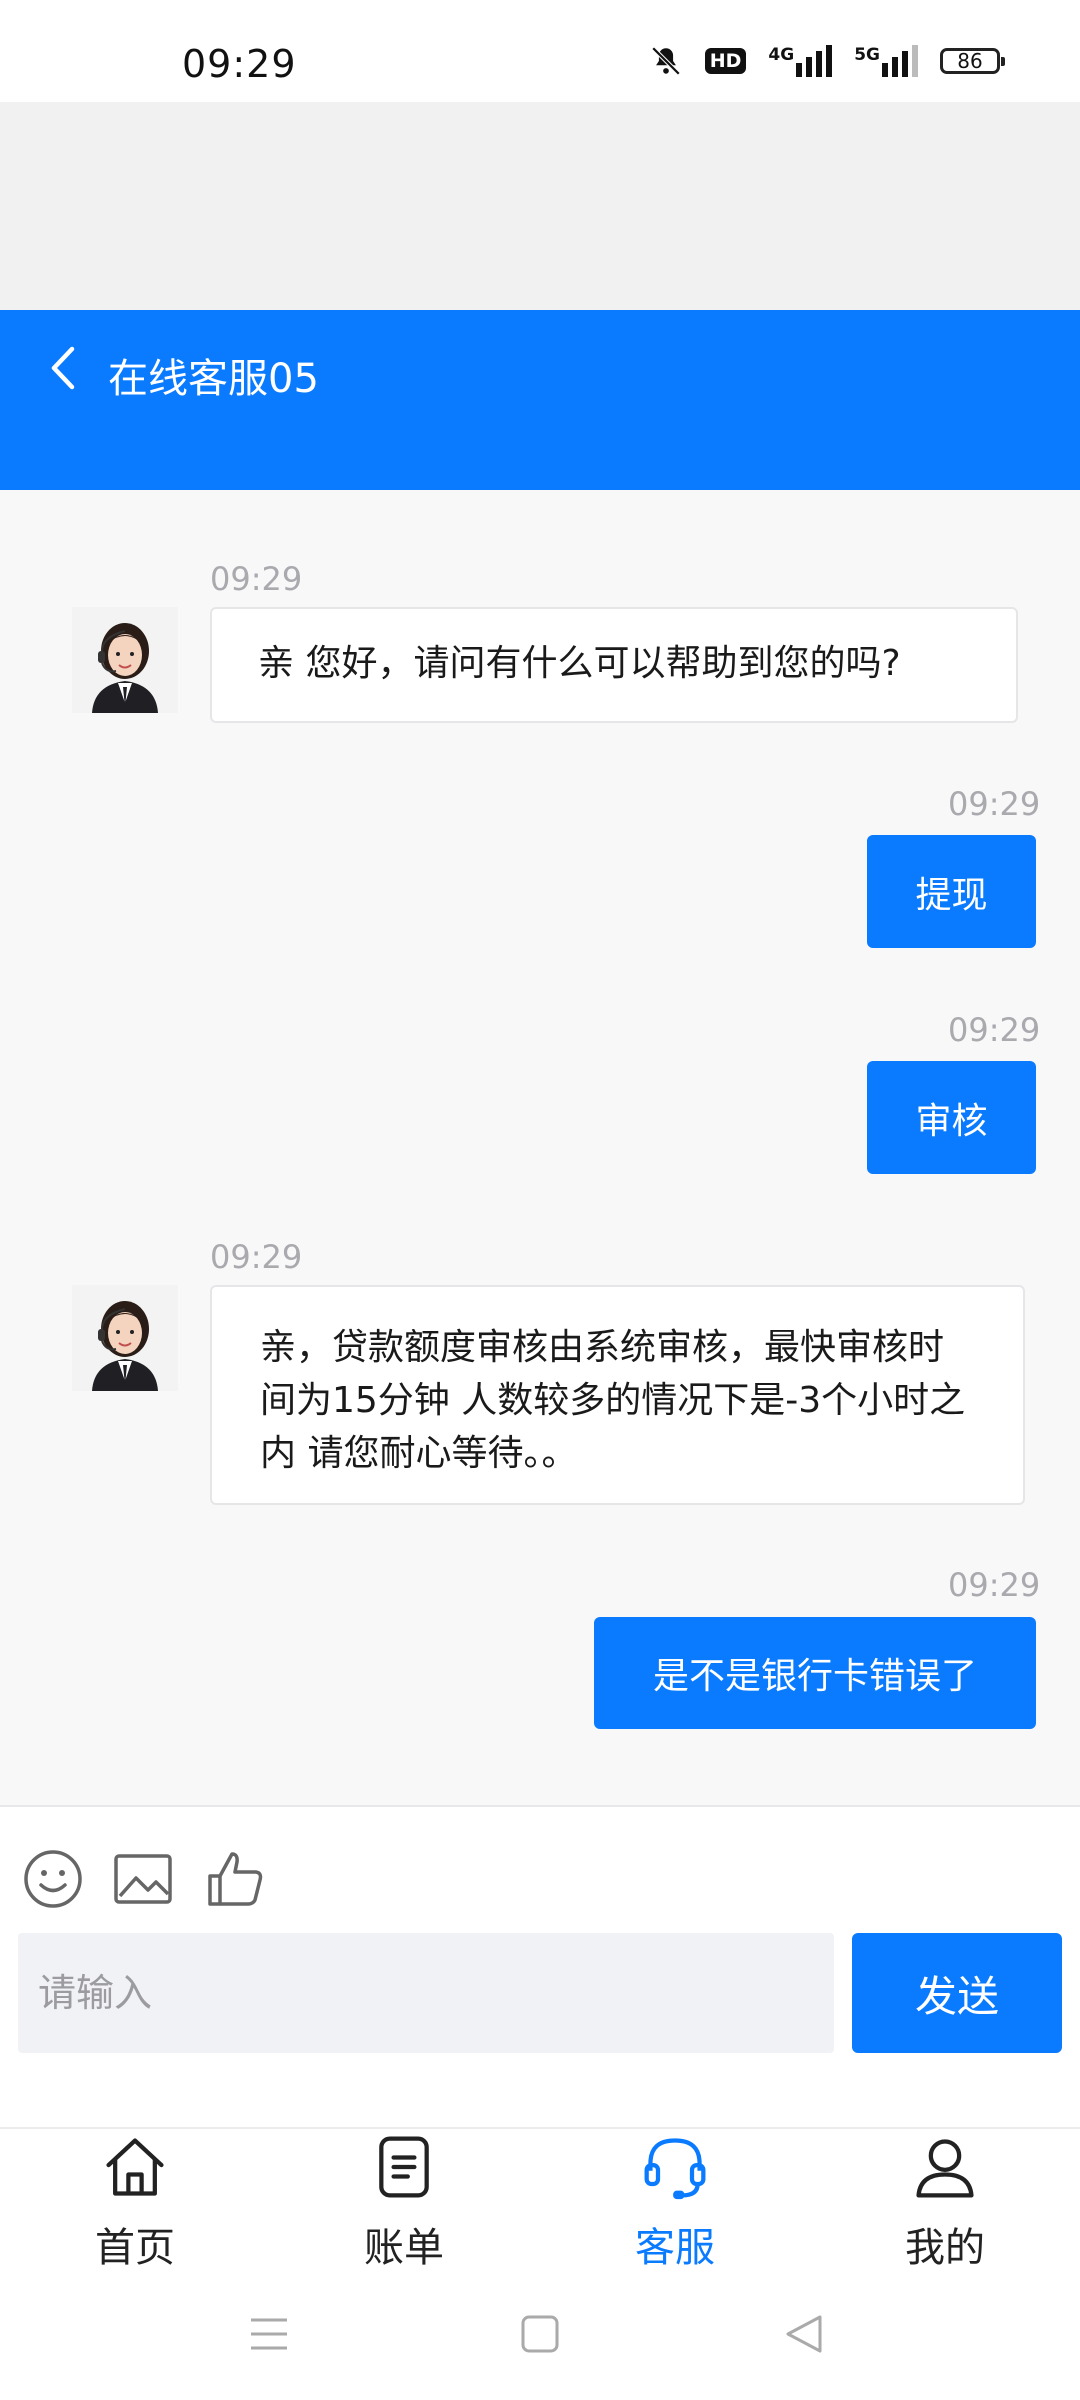 The height and width of the screenshot is (2400, 1080). Describe the element at coordinates (404, 2167) in the screenshot. I see `bill-icon` at that location.